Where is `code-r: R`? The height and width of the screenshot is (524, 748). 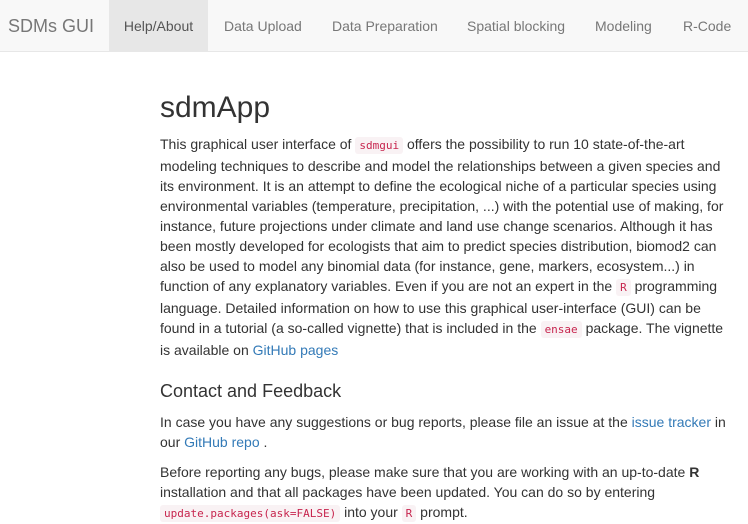
code-r: R is located at coordinates (623, 287).